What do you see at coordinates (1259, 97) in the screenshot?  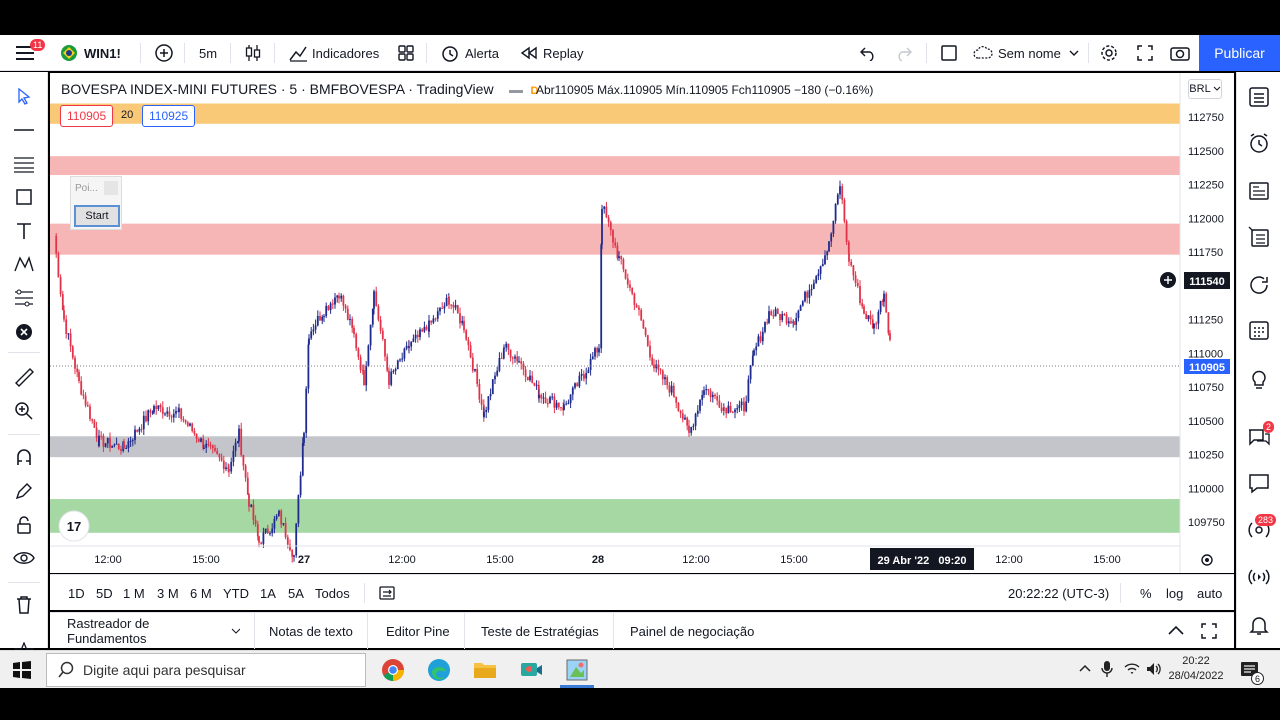 I see `watchlist-button` at bounding box center [1259, 97].